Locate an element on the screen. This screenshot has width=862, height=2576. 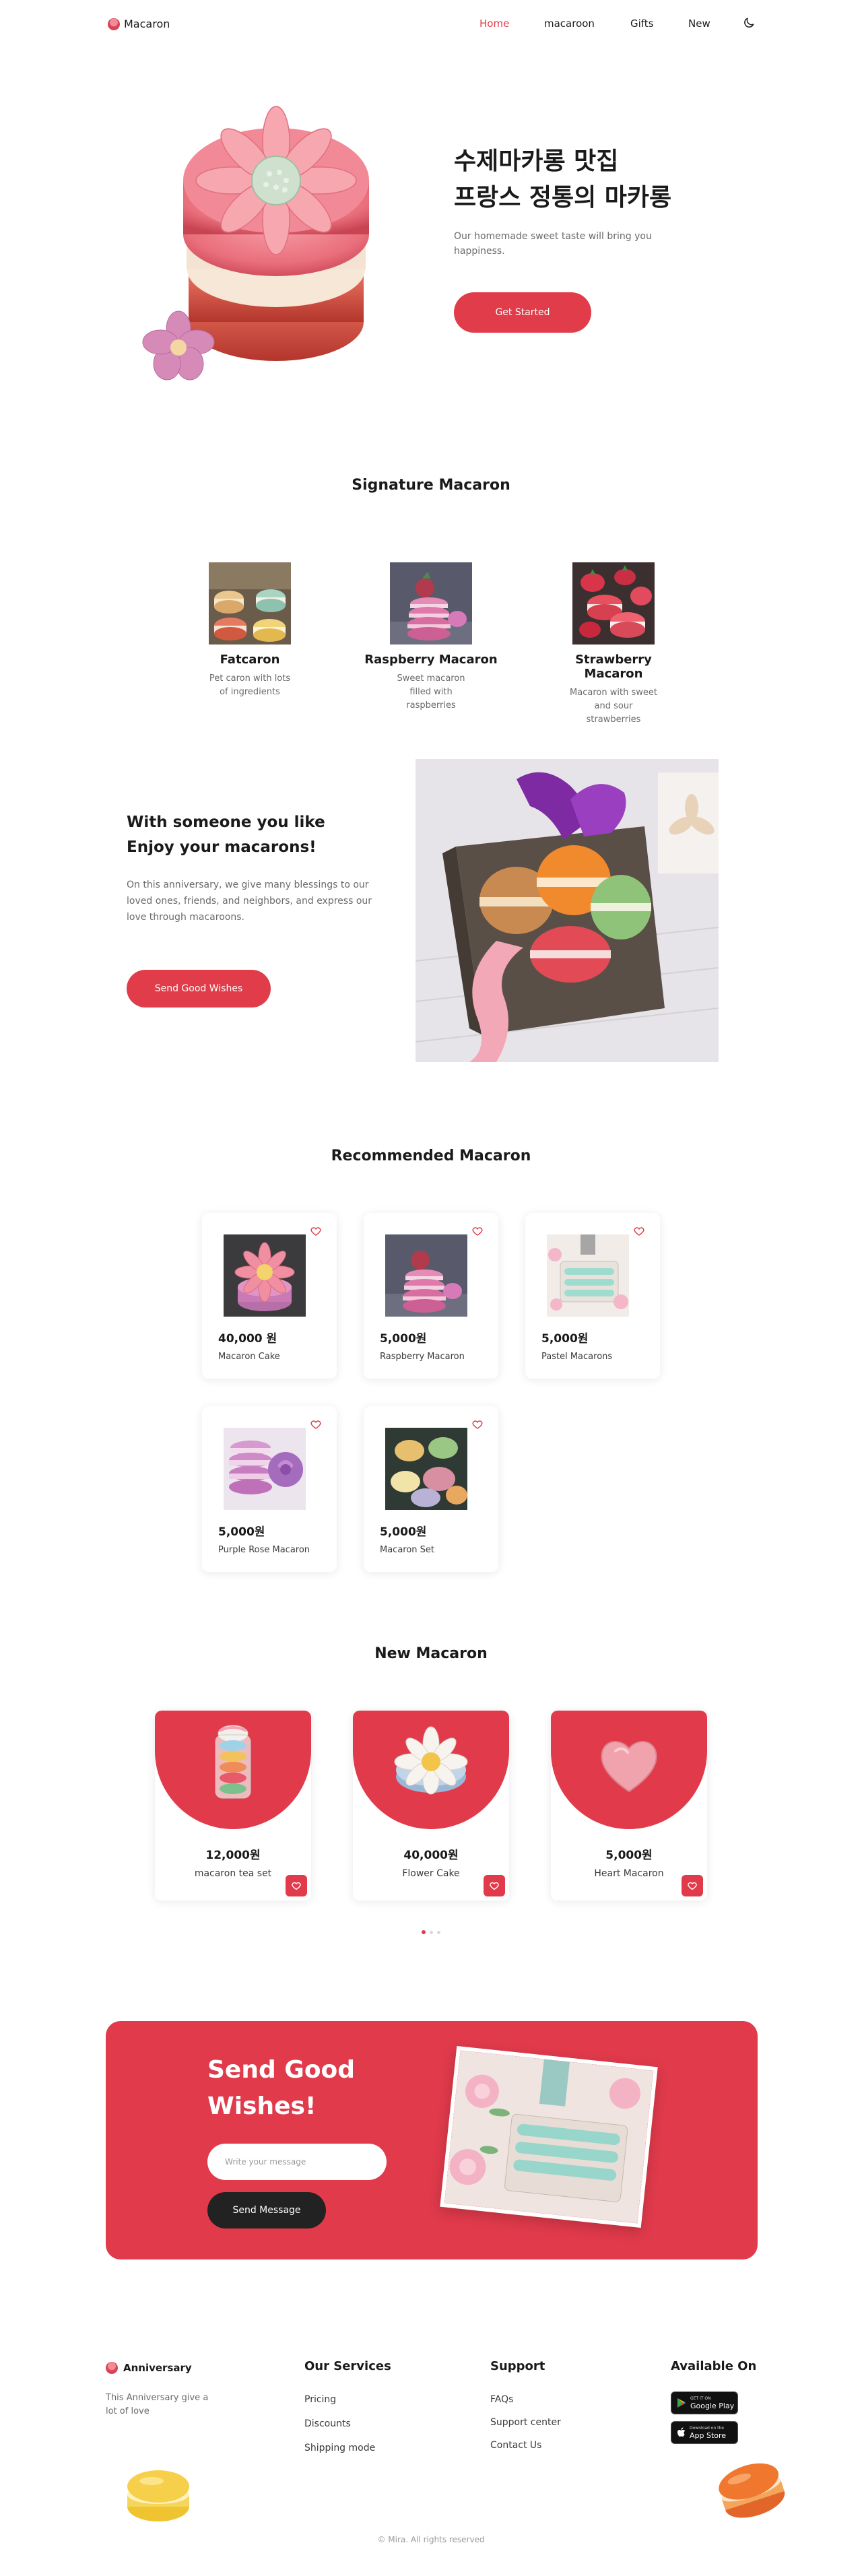
product-name: Raspberry Macaron is located at coordinates (422, 1357).